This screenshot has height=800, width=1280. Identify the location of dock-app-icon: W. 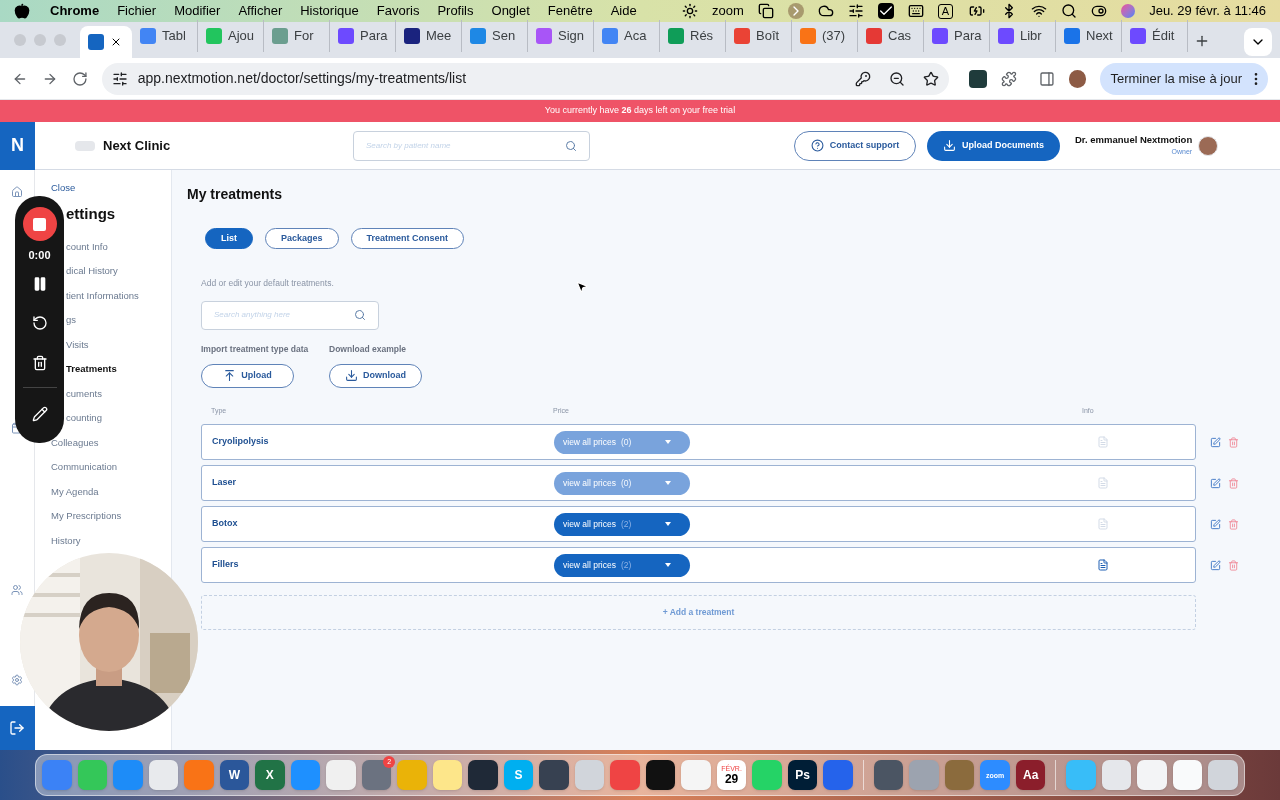
(234, 775).